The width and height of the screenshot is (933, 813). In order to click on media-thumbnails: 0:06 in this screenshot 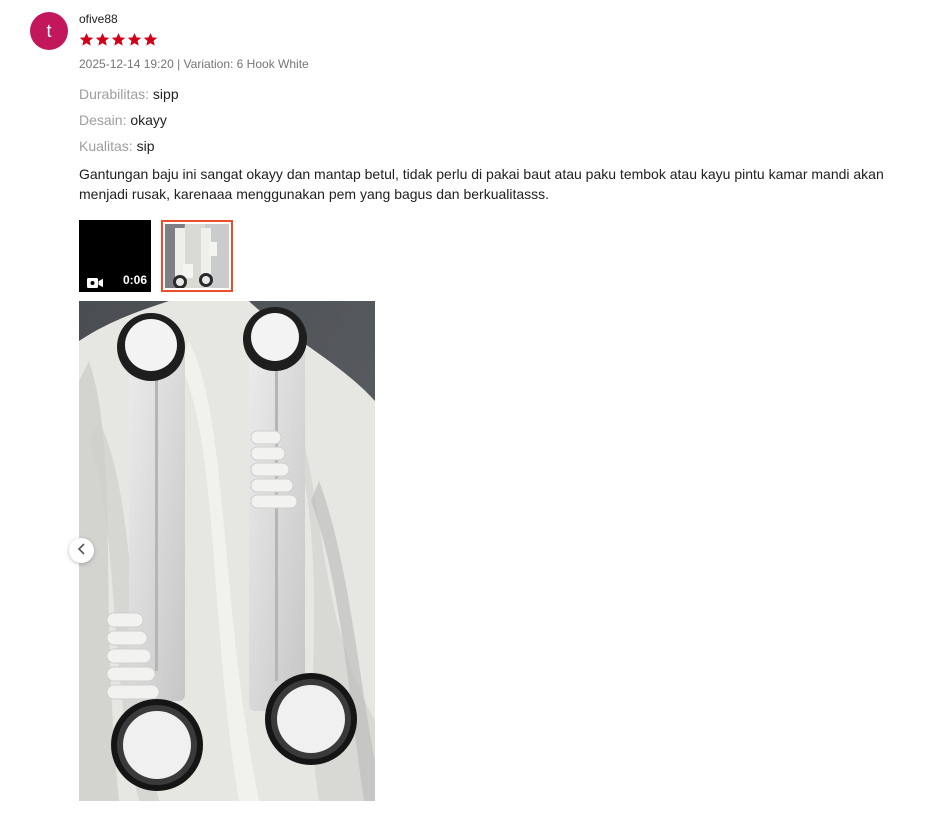, I will do `click(486, 256)`.